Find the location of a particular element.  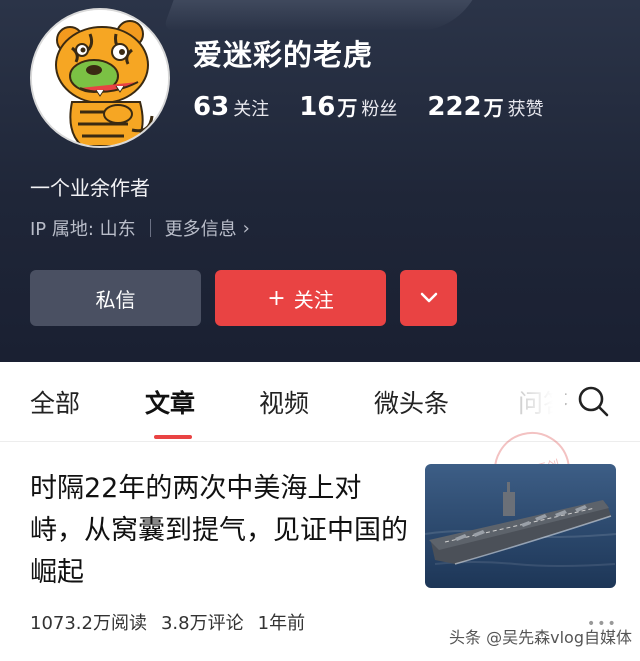

stat-likes-label: 获赞 is located at coordinates (525, 109).